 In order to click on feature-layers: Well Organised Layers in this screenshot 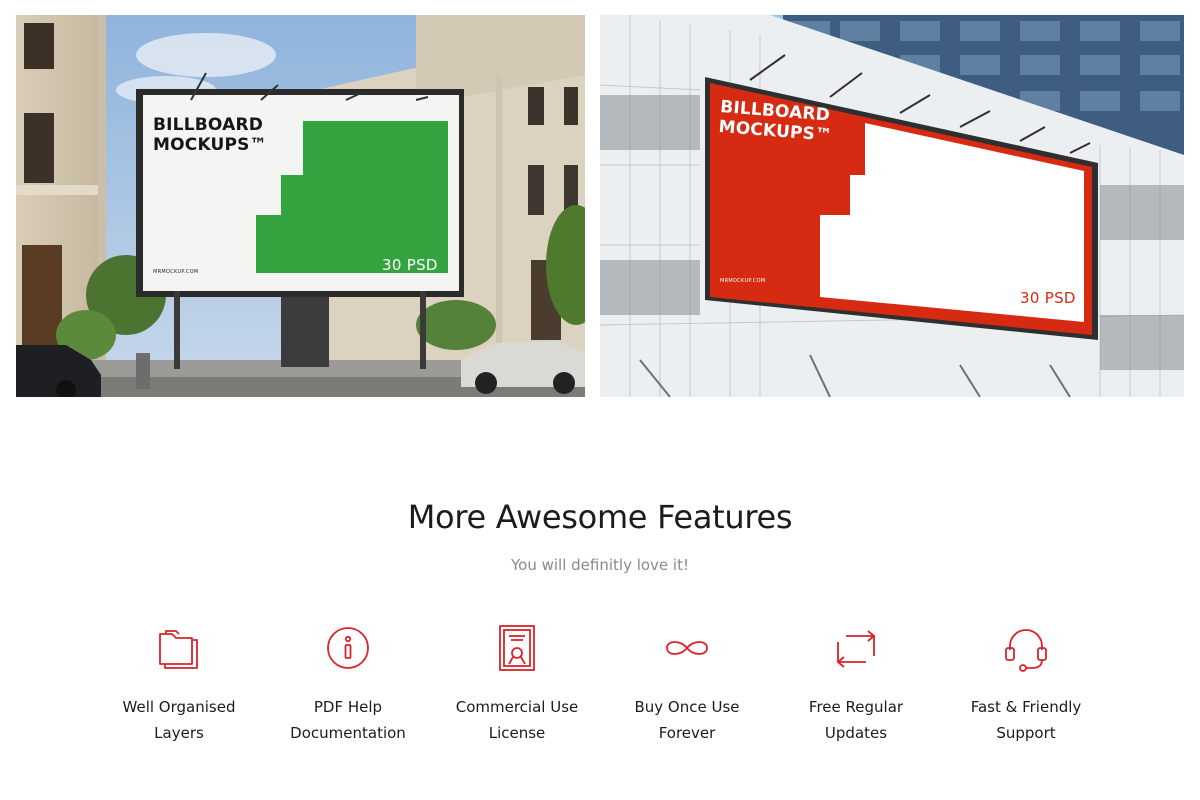, I will do `click(179, 684)`.